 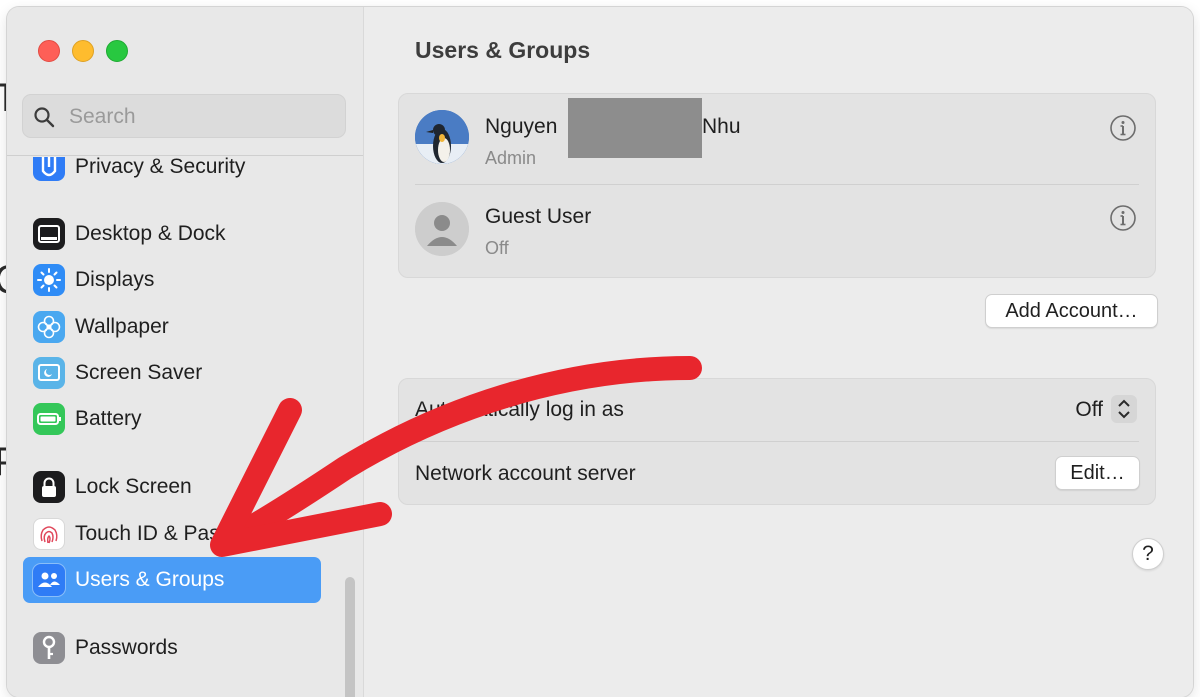 I want to click on dock-icon, so click(x=49, y=234).